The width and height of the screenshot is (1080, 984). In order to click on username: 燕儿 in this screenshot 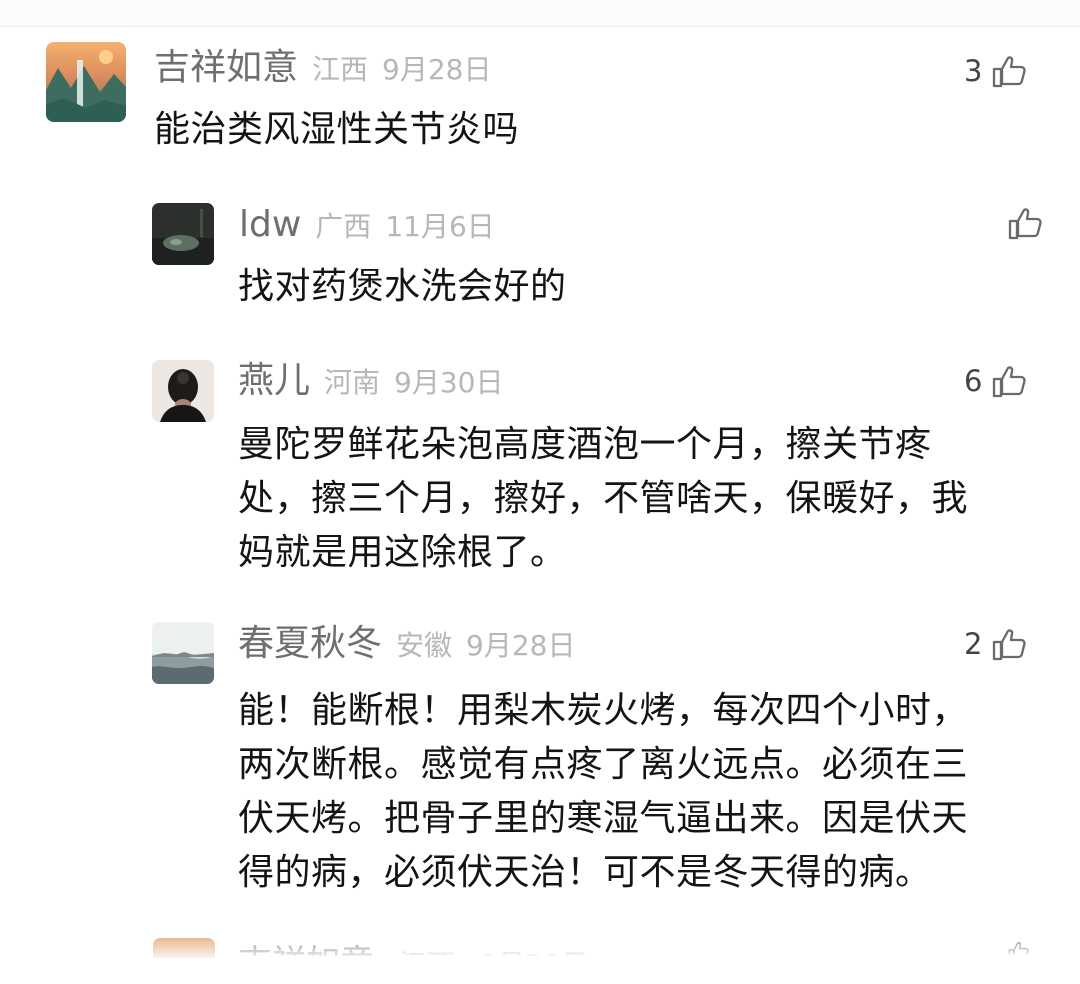, I will do `click(274, 381)`.